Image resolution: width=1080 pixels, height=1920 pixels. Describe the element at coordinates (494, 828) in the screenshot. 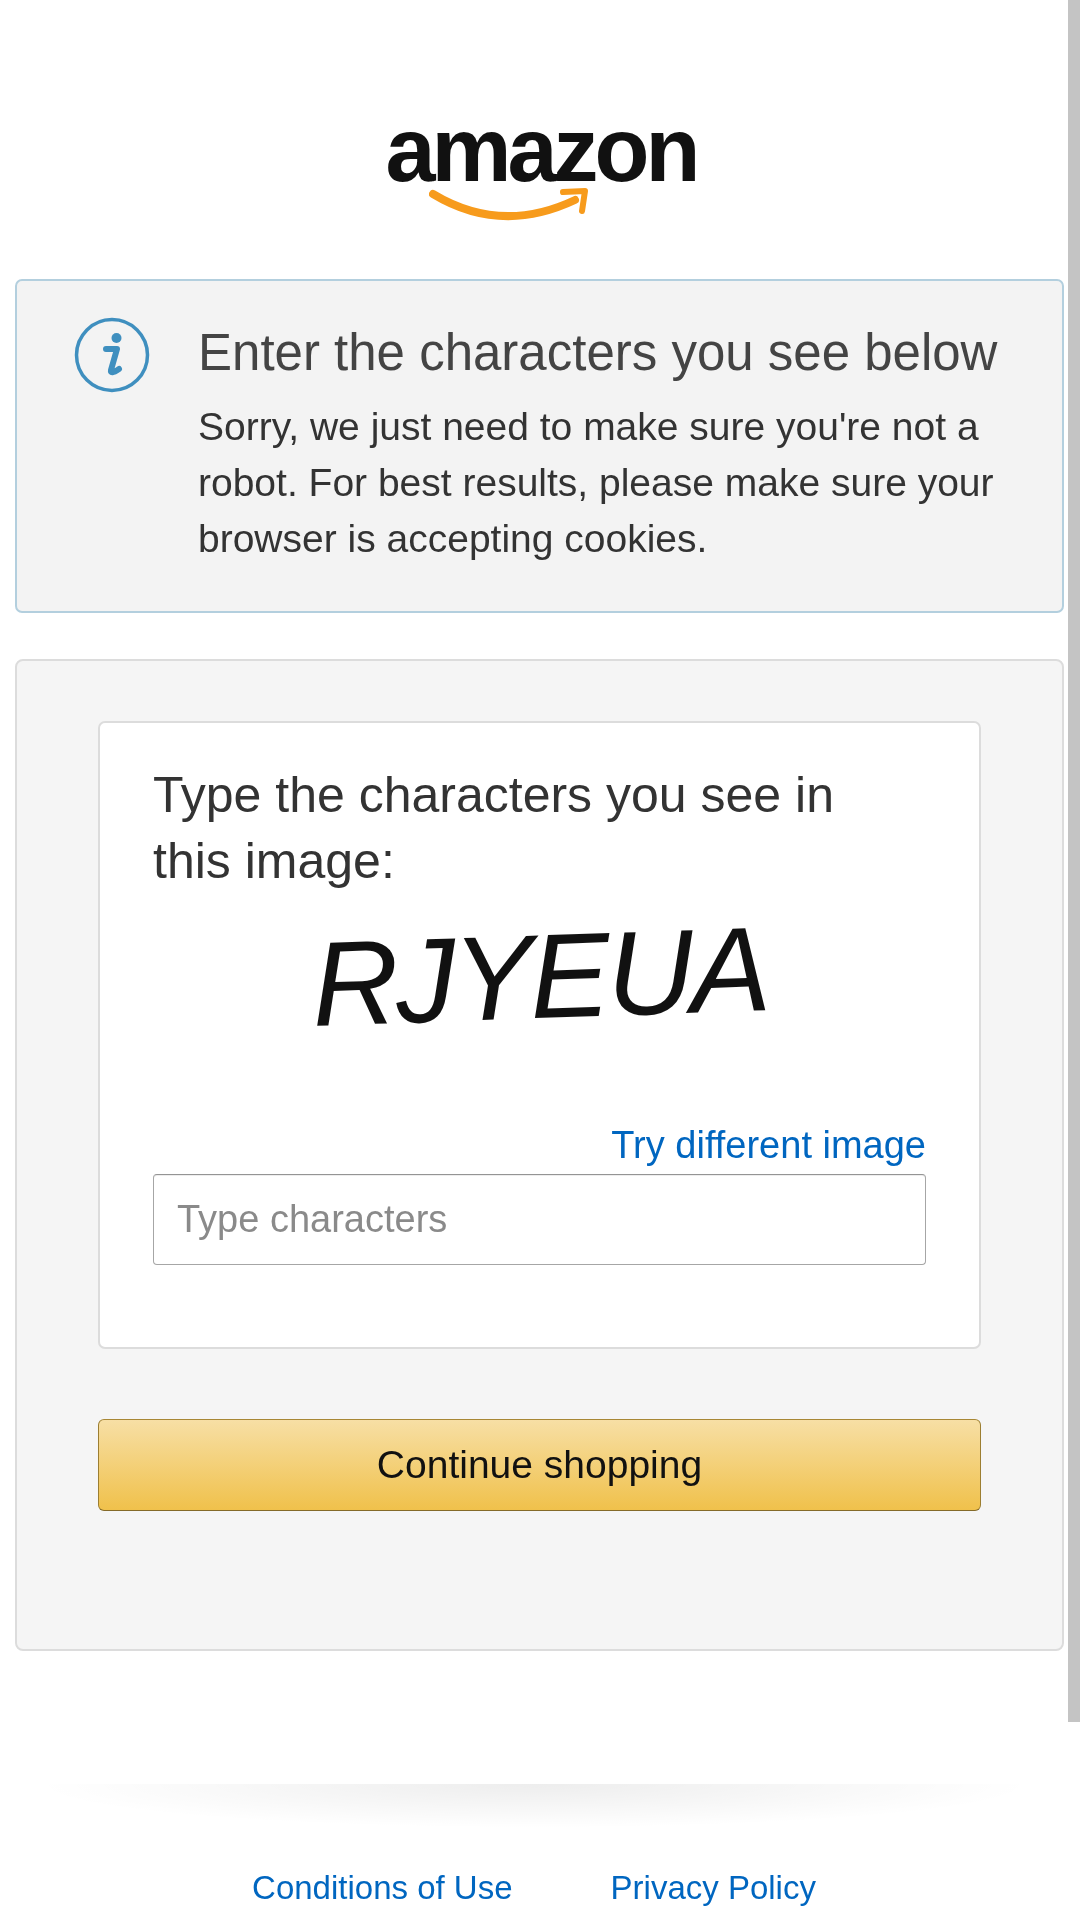

I see `captcha-prompt: Type the characters you see in this image:` at that location.